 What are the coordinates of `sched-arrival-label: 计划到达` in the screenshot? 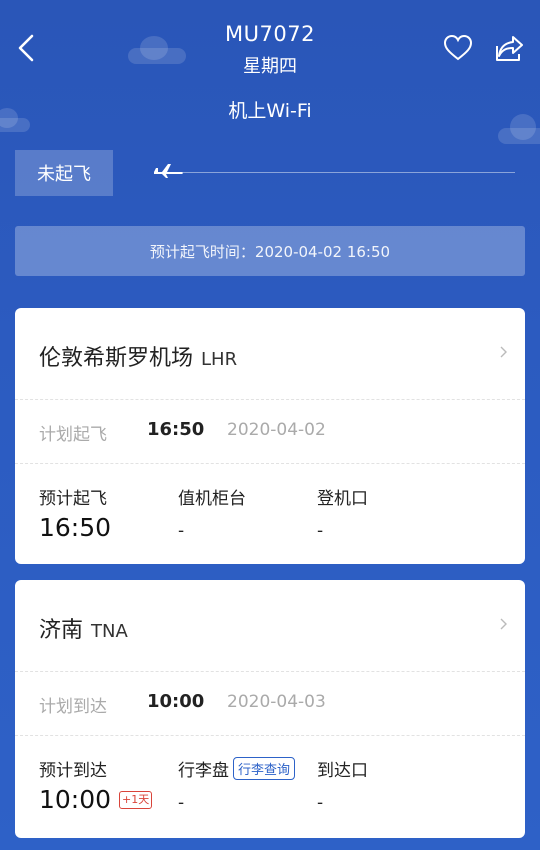 It's located at (73, 707).